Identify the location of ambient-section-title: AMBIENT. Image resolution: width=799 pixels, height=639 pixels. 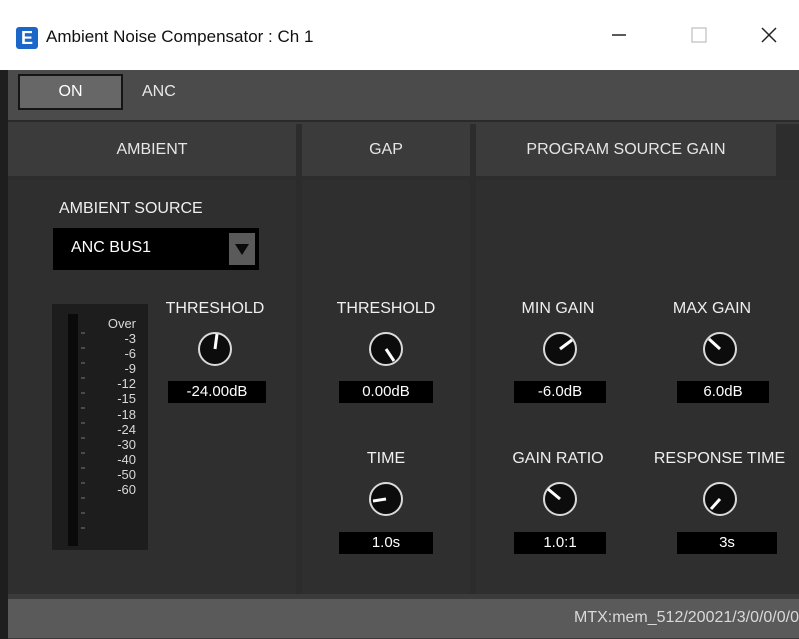
(152, 150).